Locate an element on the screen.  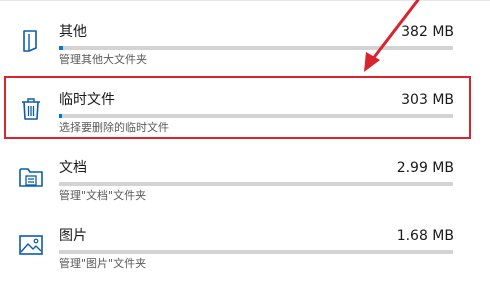
item-description: 管理"文档"文件夹 is located at coordinates (103, 195).